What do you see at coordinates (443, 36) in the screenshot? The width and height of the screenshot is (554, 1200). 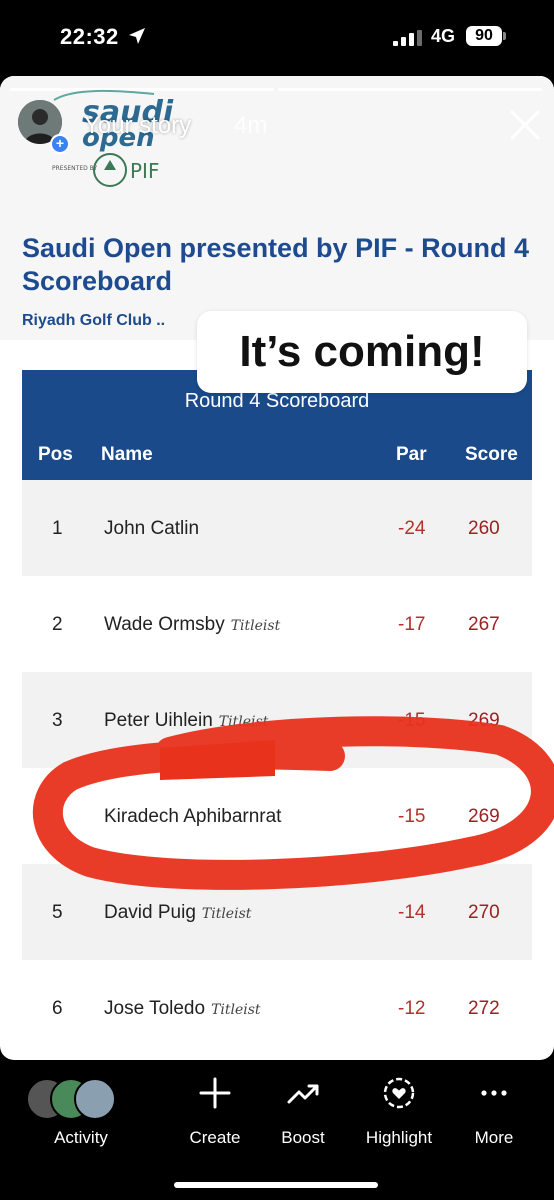 I see `network-type: 4G` at bounding box center [443, 36].